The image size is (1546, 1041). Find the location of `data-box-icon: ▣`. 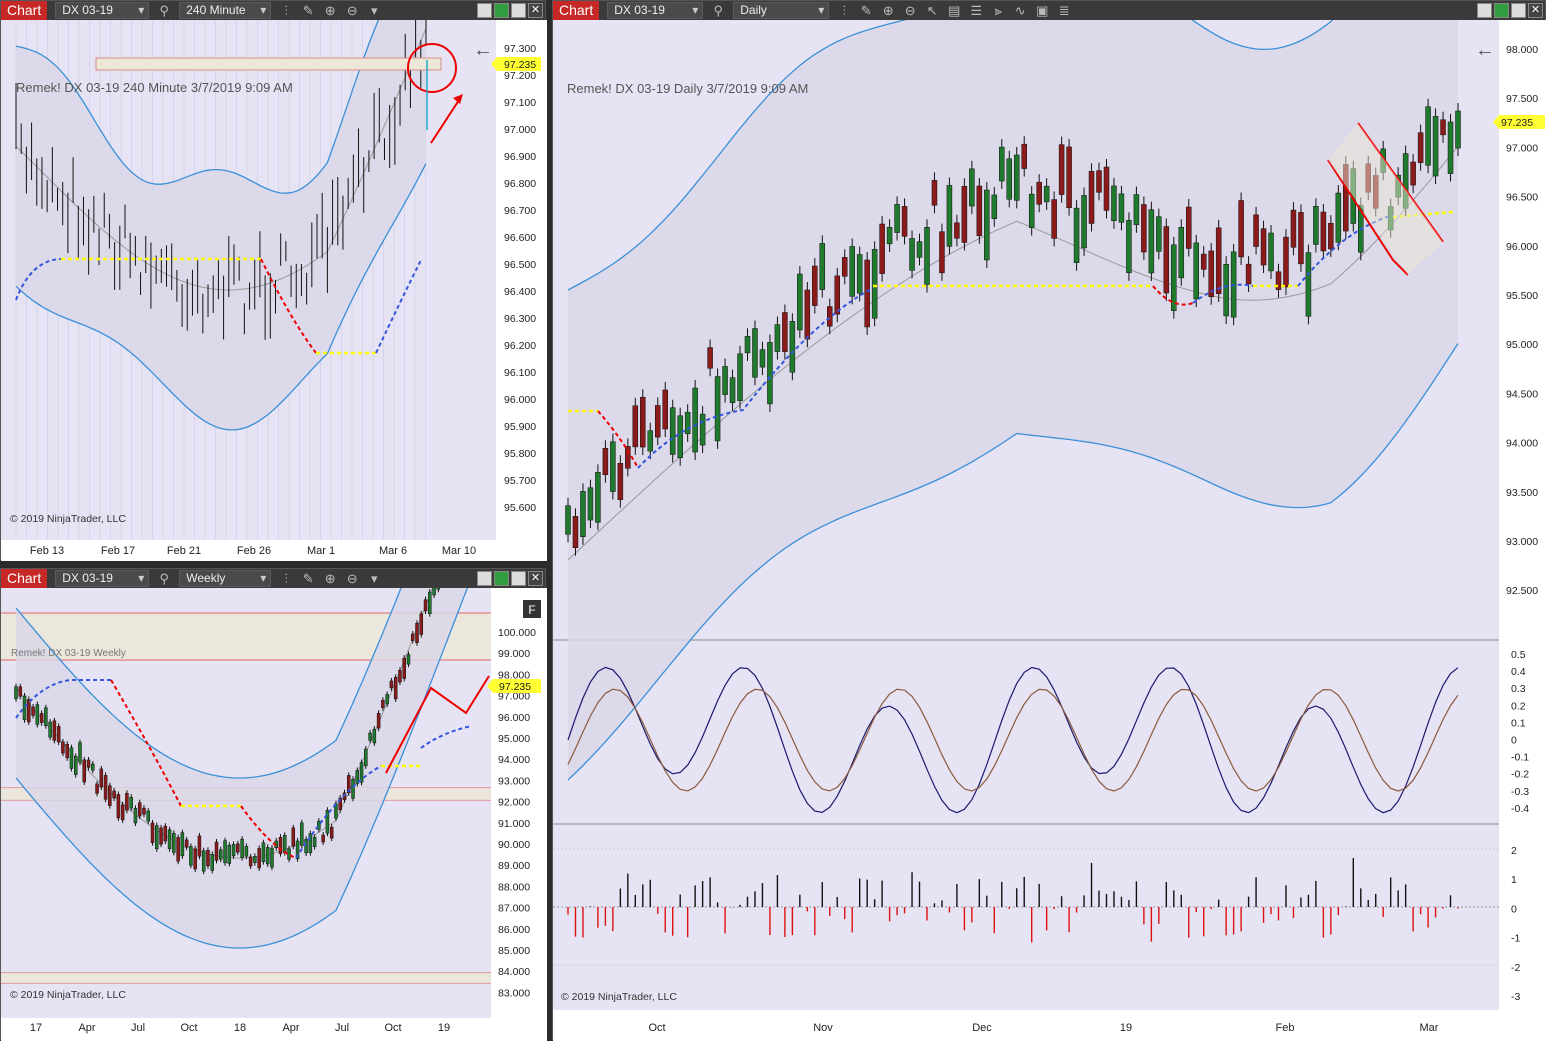

data-box-icon: ▣ is located at coordinates (1042, 11).